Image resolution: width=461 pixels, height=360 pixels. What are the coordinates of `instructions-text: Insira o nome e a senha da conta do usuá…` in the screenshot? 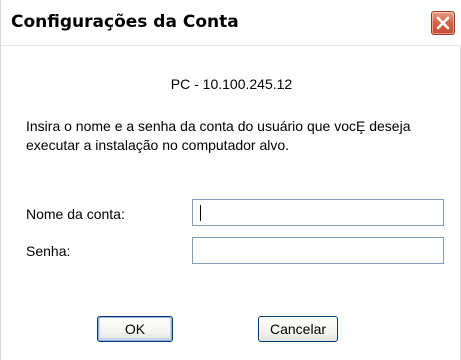 It's located at (218, 135).